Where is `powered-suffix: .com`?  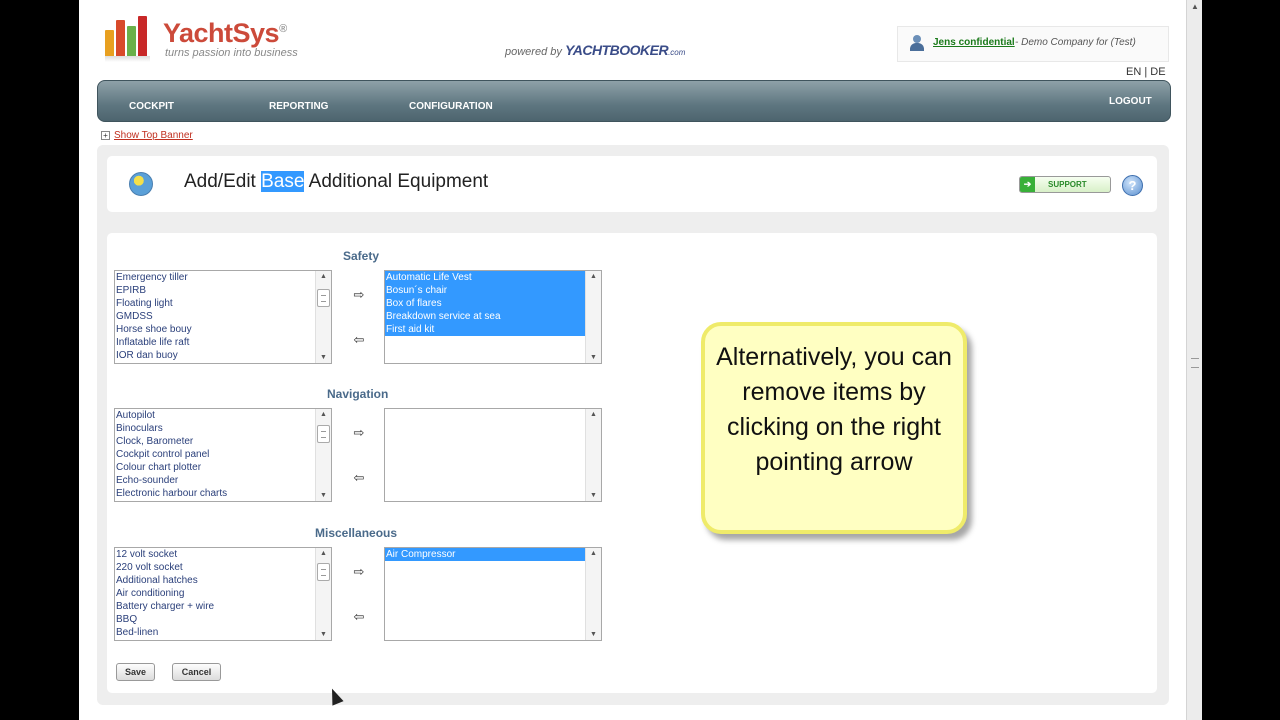
powered-suffix: .com is located at coordinates (677, 52).